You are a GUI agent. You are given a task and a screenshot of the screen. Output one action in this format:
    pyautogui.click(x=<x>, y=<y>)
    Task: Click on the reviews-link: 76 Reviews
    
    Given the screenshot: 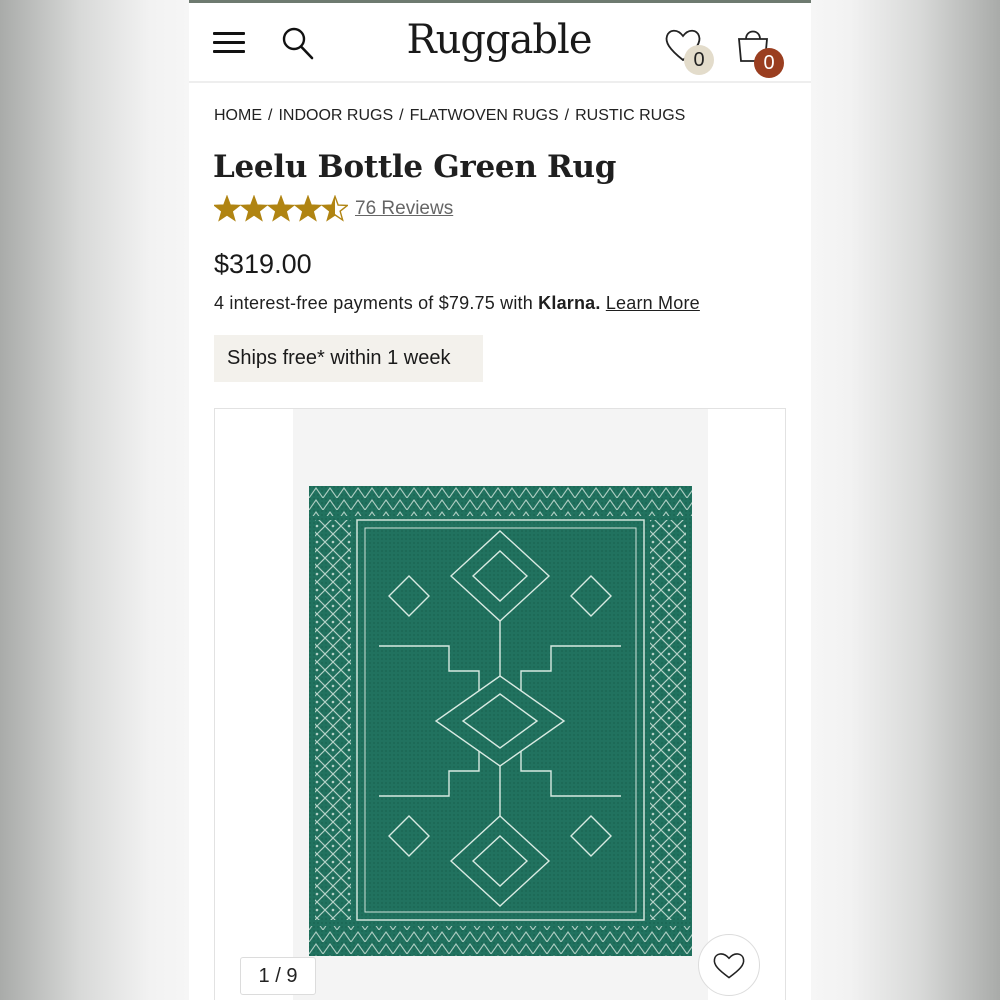 What is the action you would take?
    pyautogui.click(x=404, y=209)
    